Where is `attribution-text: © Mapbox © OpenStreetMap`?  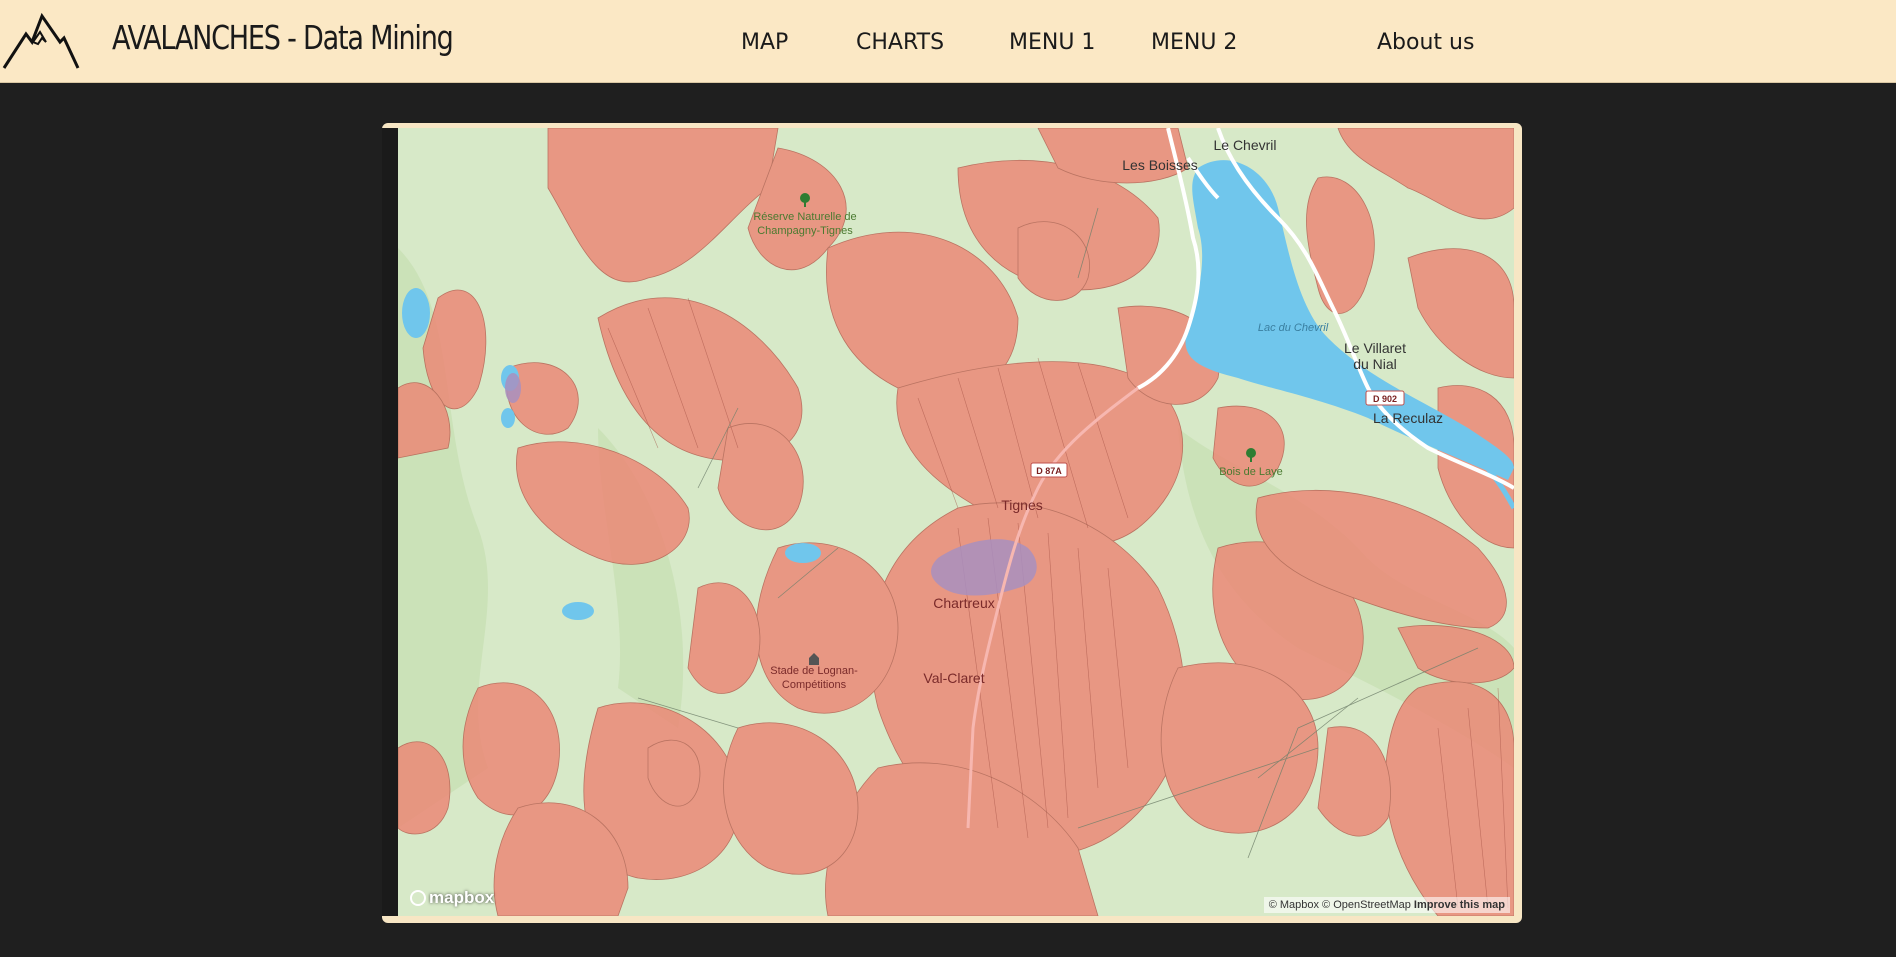
attribution-text: © Mapbox © OpenStreetMap is located at coordinates (1340, 905).